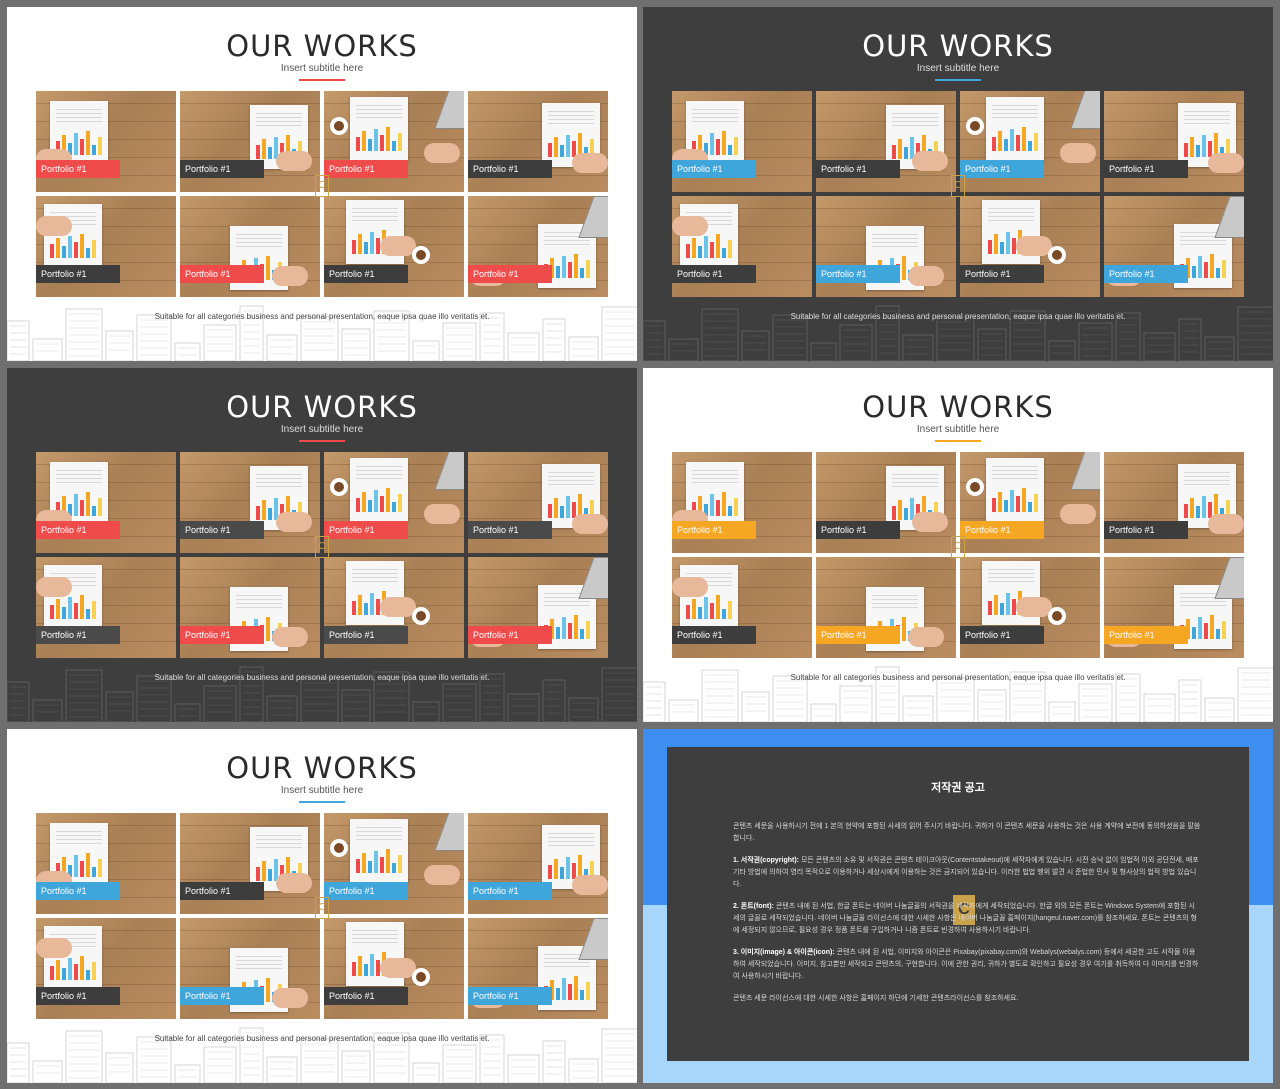  I want to click on laptop-image, so click(1085, 471).